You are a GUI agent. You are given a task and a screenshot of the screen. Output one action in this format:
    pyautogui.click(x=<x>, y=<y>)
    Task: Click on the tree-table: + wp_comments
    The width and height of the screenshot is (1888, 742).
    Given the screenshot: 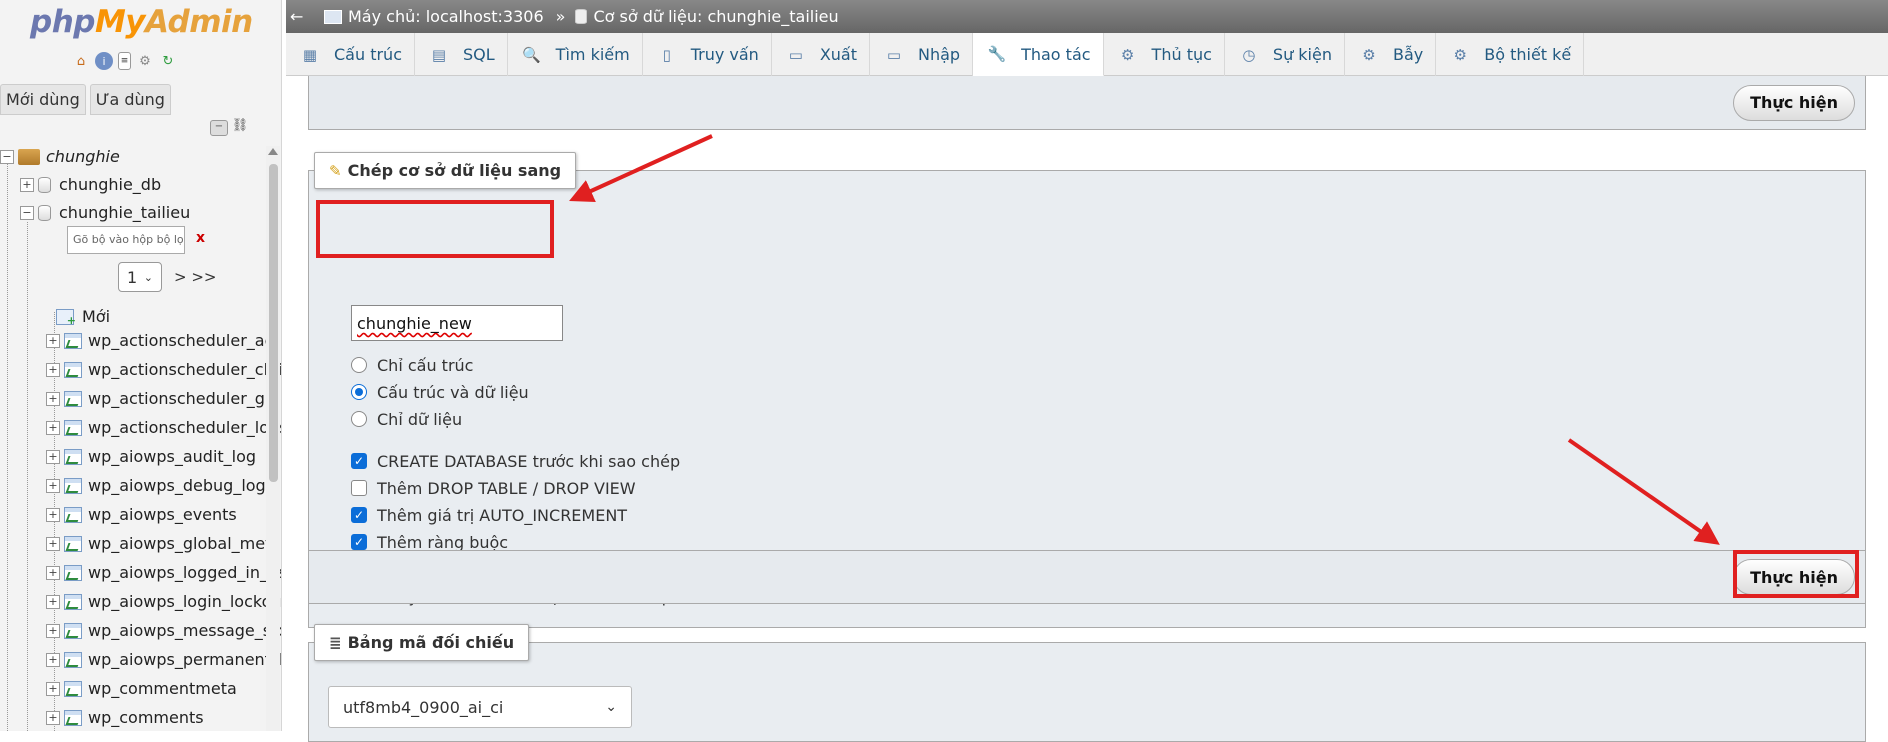 What is the action you would take?
    pyautogui.click(x=163, y=717)
    